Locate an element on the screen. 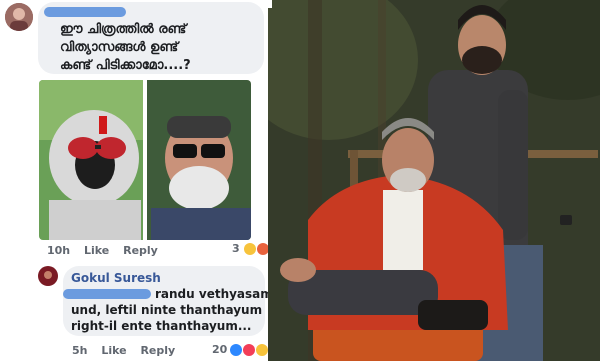 This screenshot has height=361, width=600. reactions-summary: 20 is located at coordinates (240, 349).